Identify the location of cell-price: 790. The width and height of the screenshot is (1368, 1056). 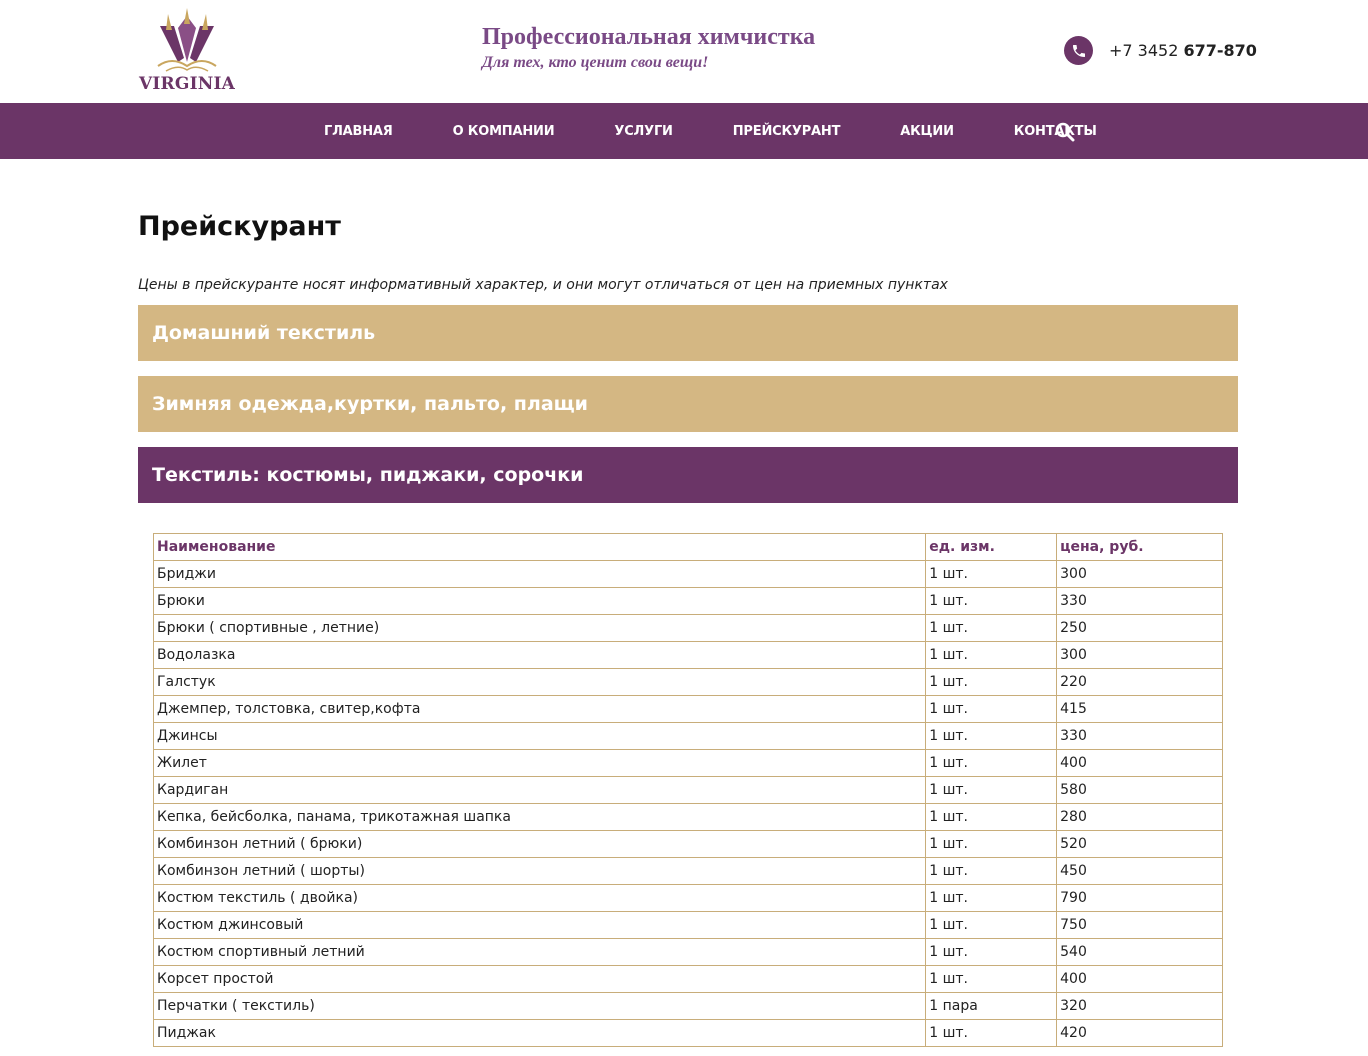
(1139, 898).